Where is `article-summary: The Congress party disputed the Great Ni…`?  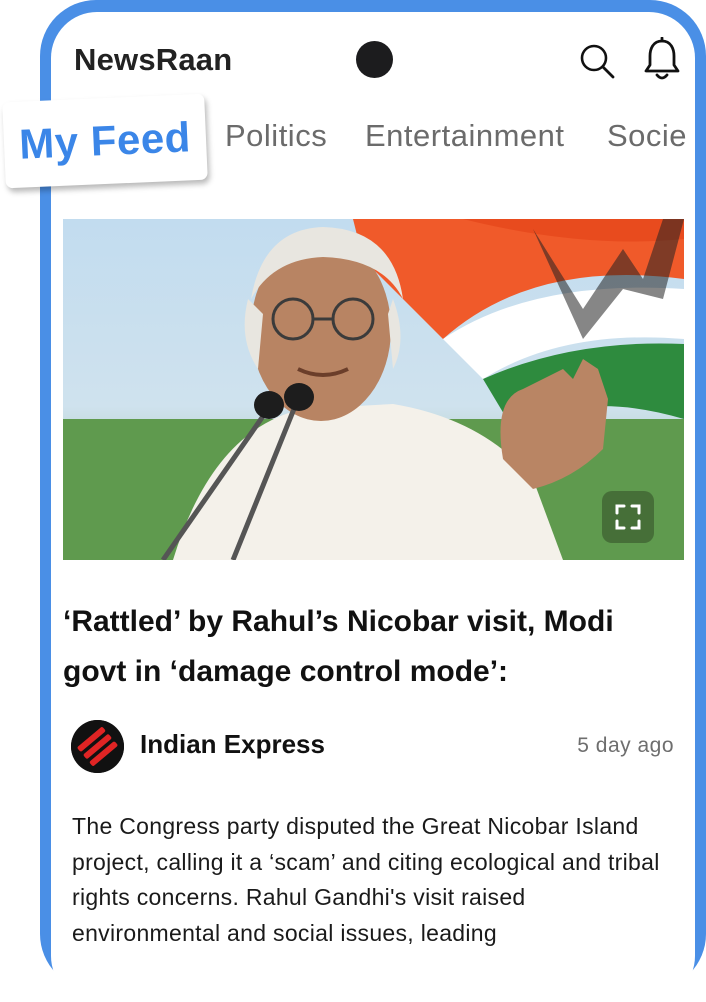 article-summary: The Congress party disputed the Great Ni… is located at coordinates (366, 879).